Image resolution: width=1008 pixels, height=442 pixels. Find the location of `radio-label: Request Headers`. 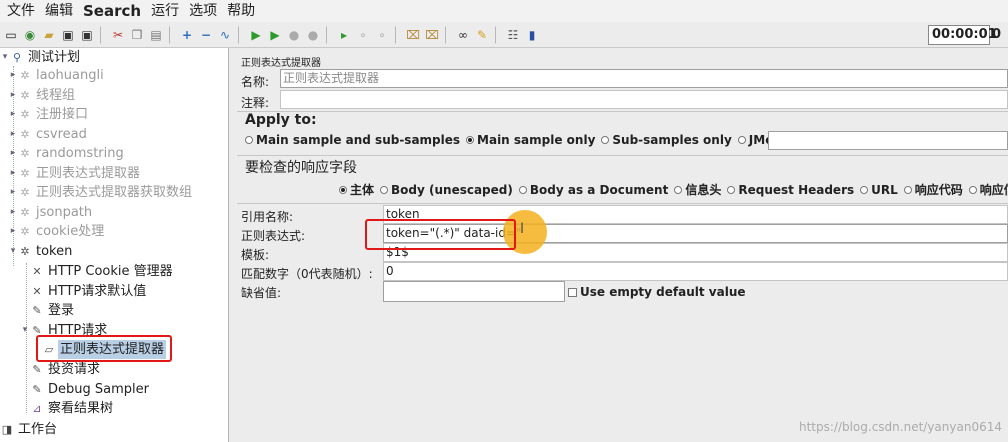

radio-label: Request Headers is located at coordinates (796, 189).